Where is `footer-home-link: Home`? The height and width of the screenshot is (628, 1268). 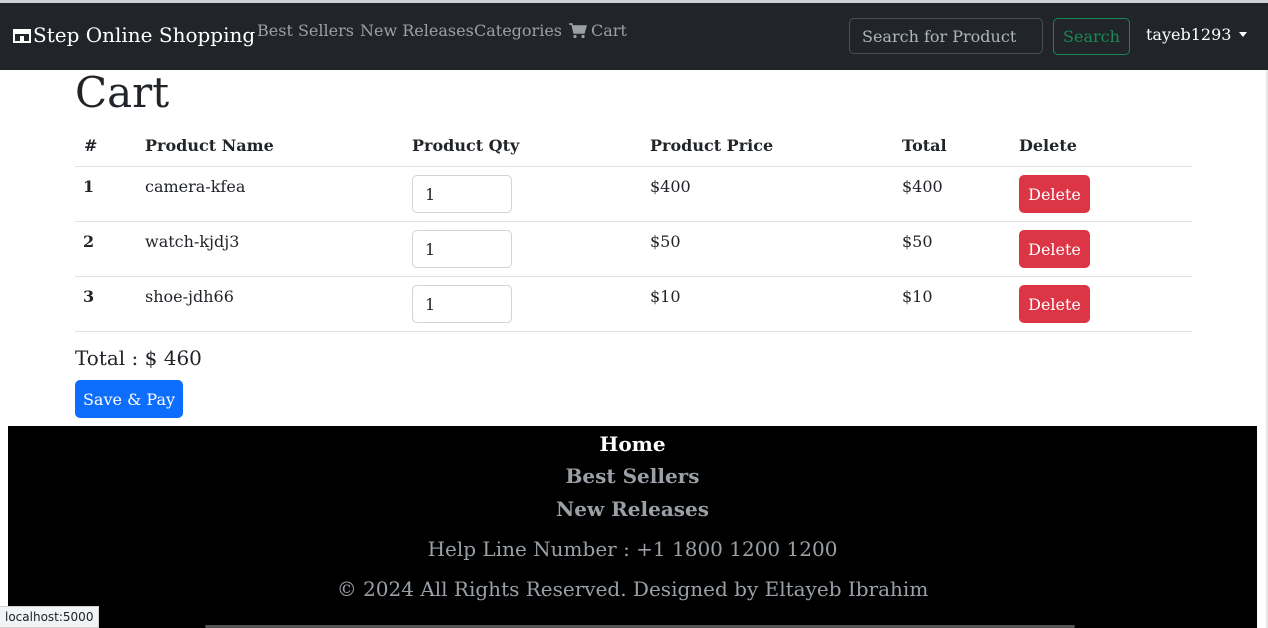 footer-home-link: Home is located at coordinates (632, 444).